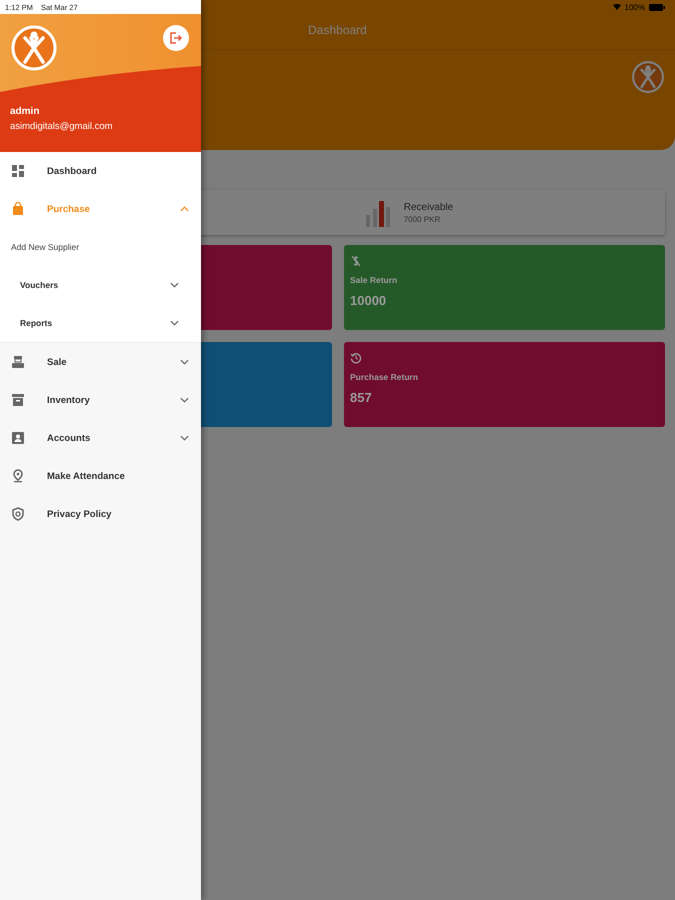 This screenshot has height=900, width=675. What do you see at coordinates (100, 171) in the screenshot?
I see `menu-item: Dashboard` at bounding box center [100, 171].